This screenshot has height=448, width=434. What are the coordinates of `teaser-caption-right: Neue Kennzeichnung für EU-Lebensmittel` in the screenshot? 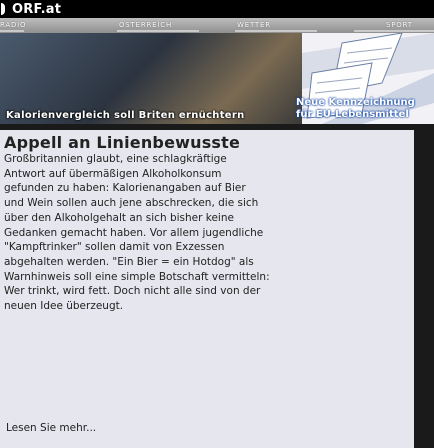 It's located at (355, 109).